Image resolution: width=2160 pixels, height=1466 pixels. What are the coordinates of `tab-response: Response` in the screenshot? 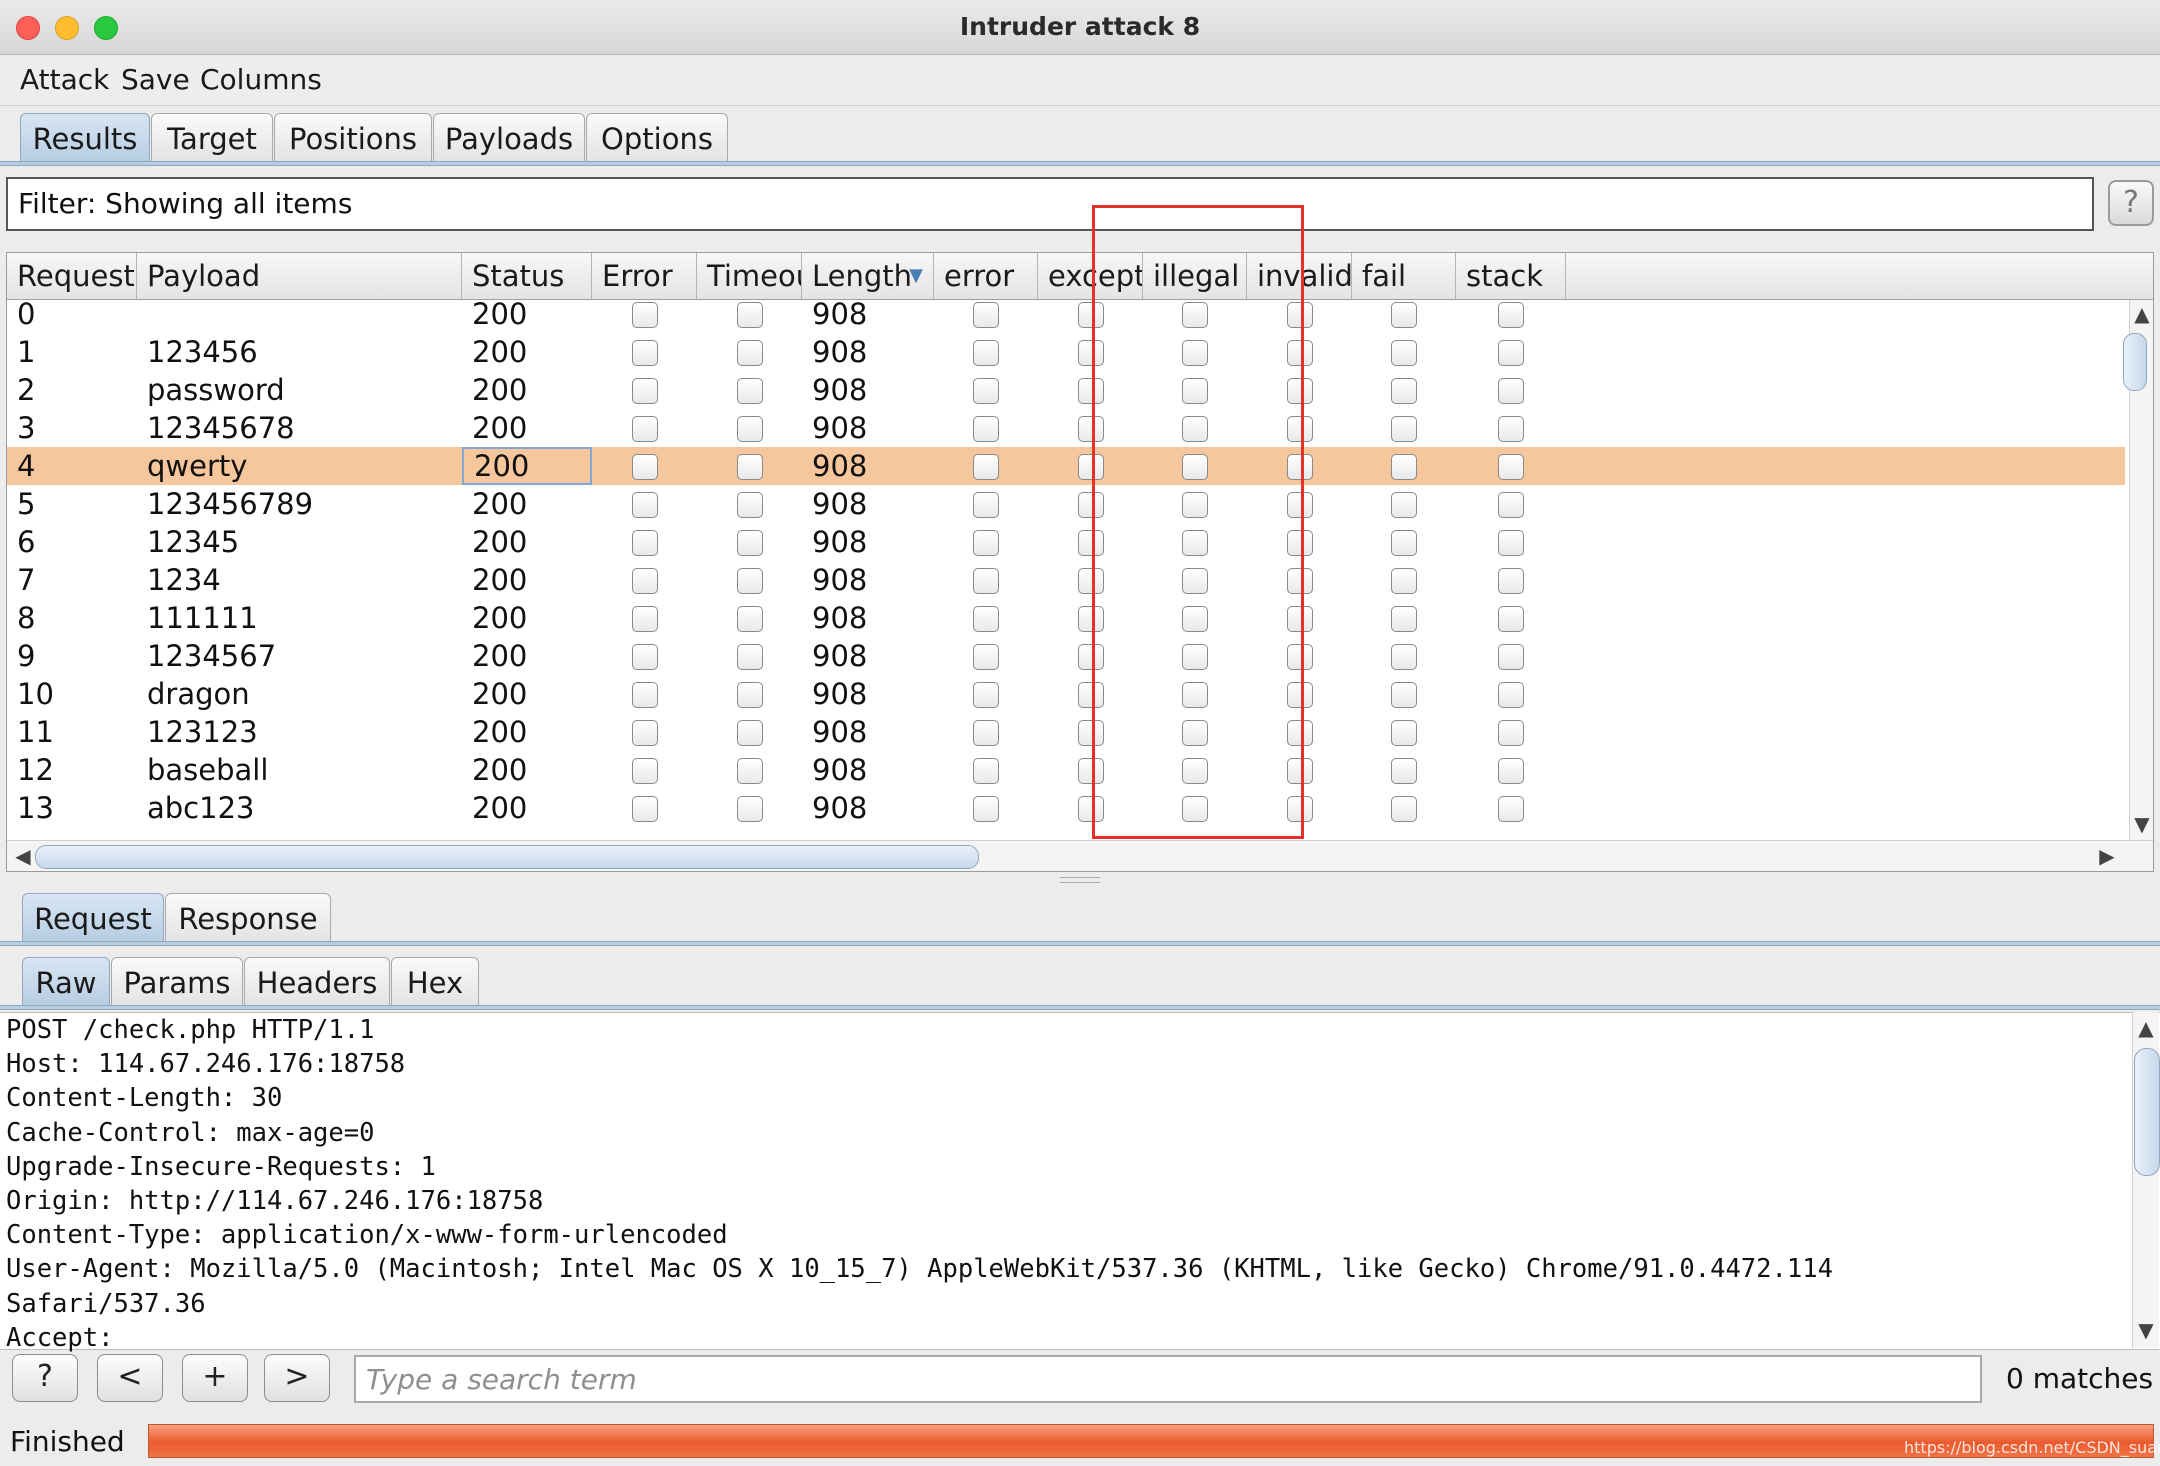 It's located at (248, 917).